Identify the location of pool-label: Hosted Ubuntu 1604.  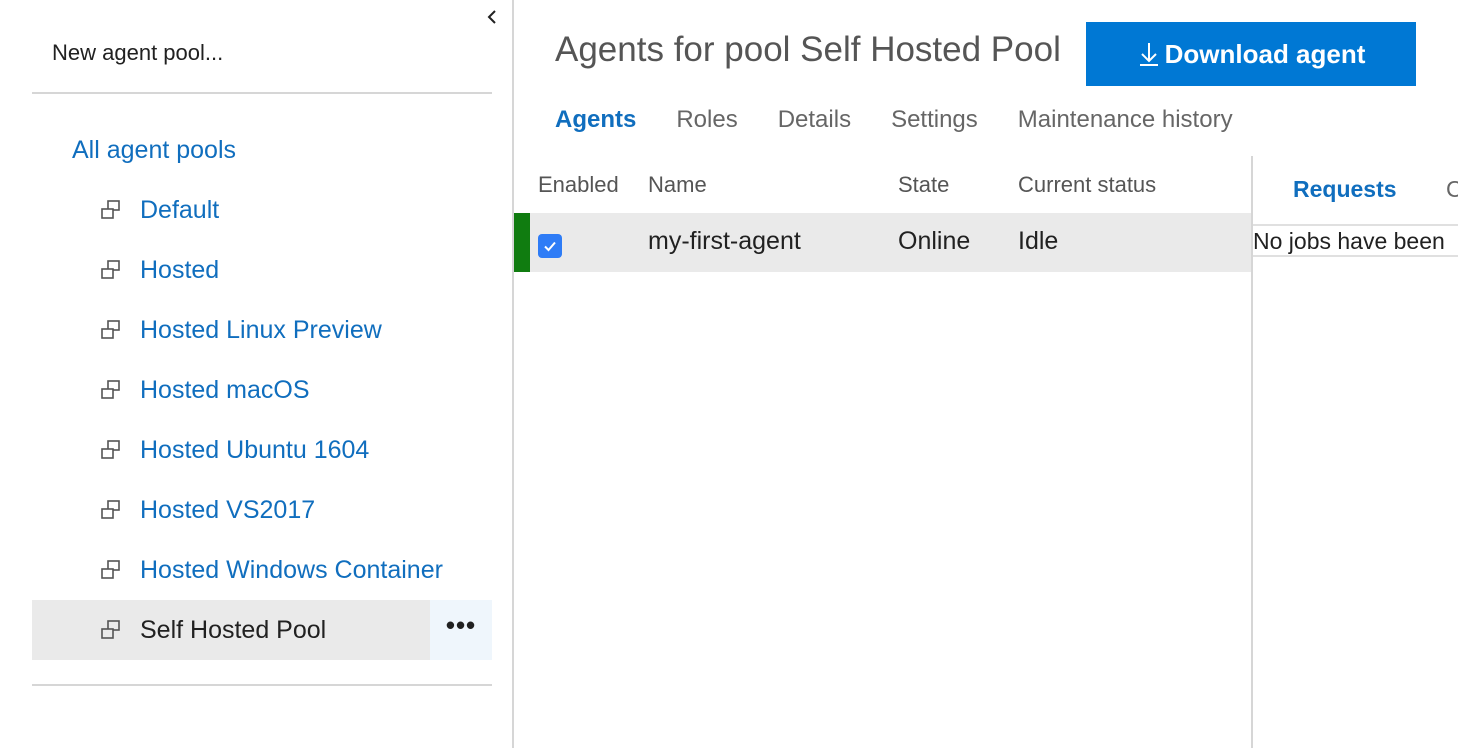
(255, 449).